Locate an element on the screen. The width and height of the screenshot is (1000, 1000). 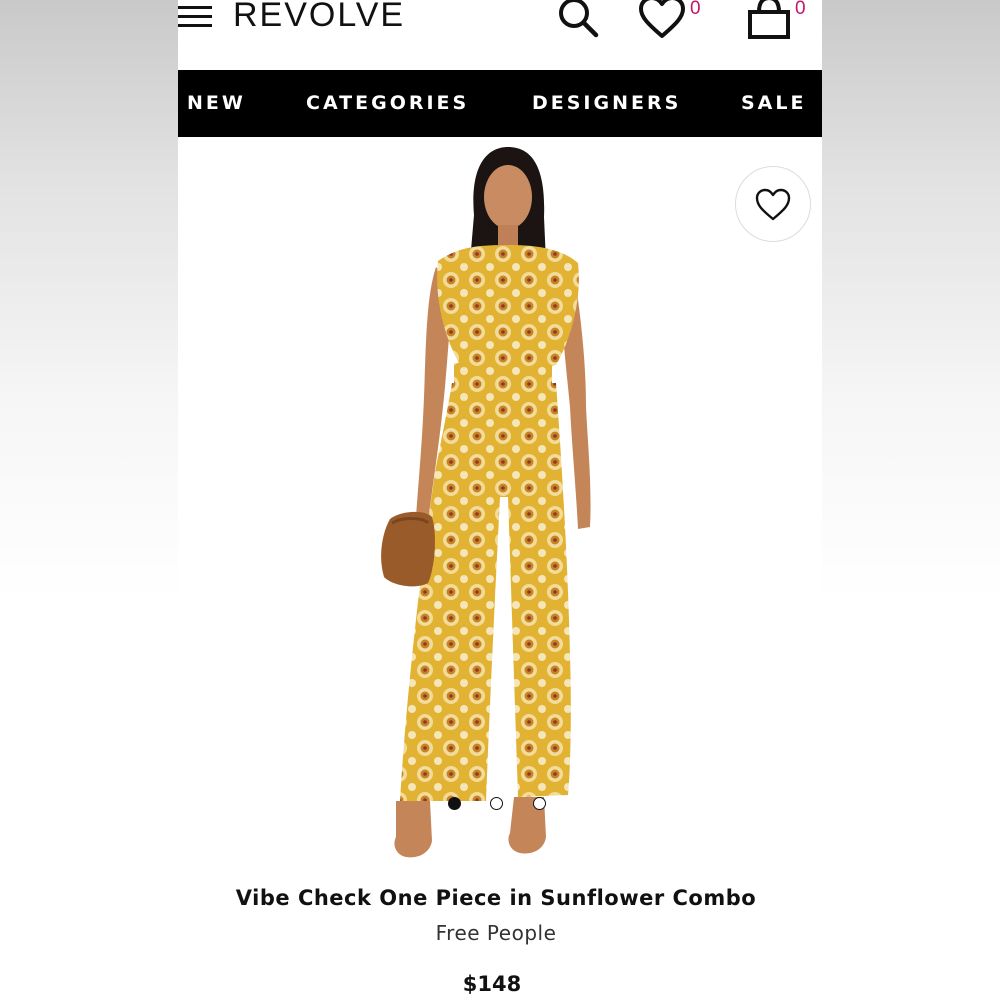
product-price: $148 is located at coordinates (492, 984).